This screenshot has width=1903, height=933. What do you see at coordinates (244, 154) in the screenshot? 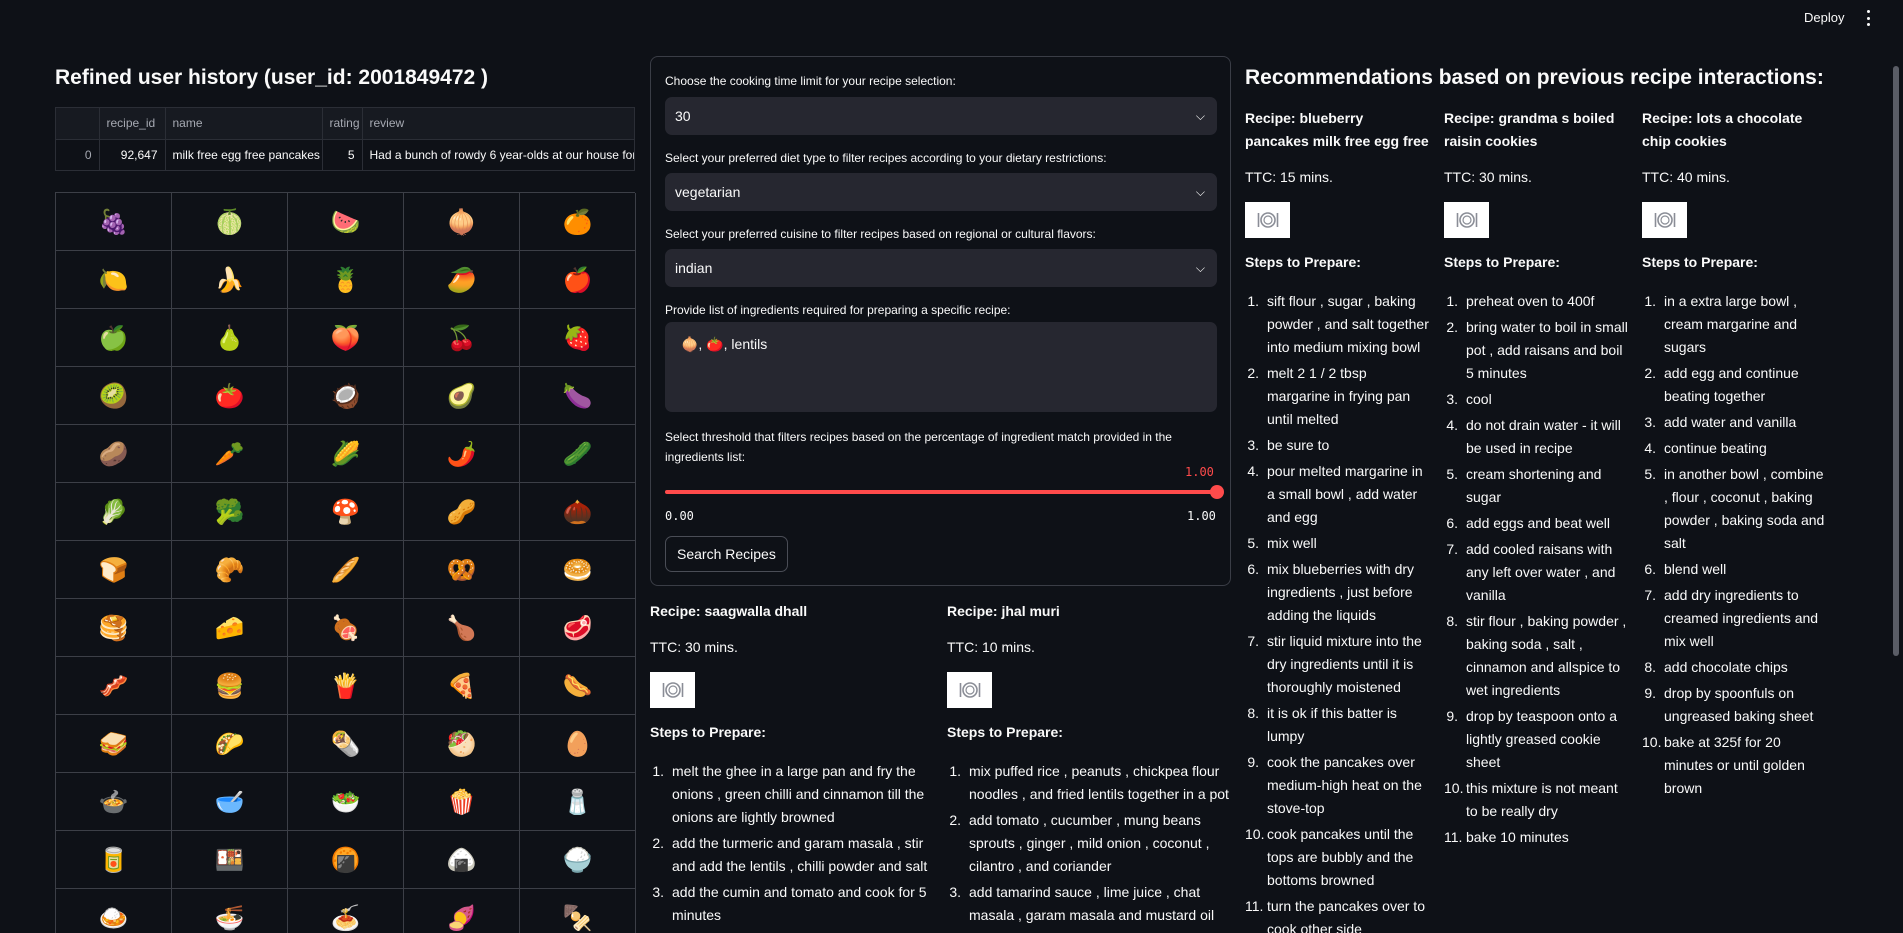
I see `cell-name: milk free egg free pancakes` at bounding box center [244, 154].